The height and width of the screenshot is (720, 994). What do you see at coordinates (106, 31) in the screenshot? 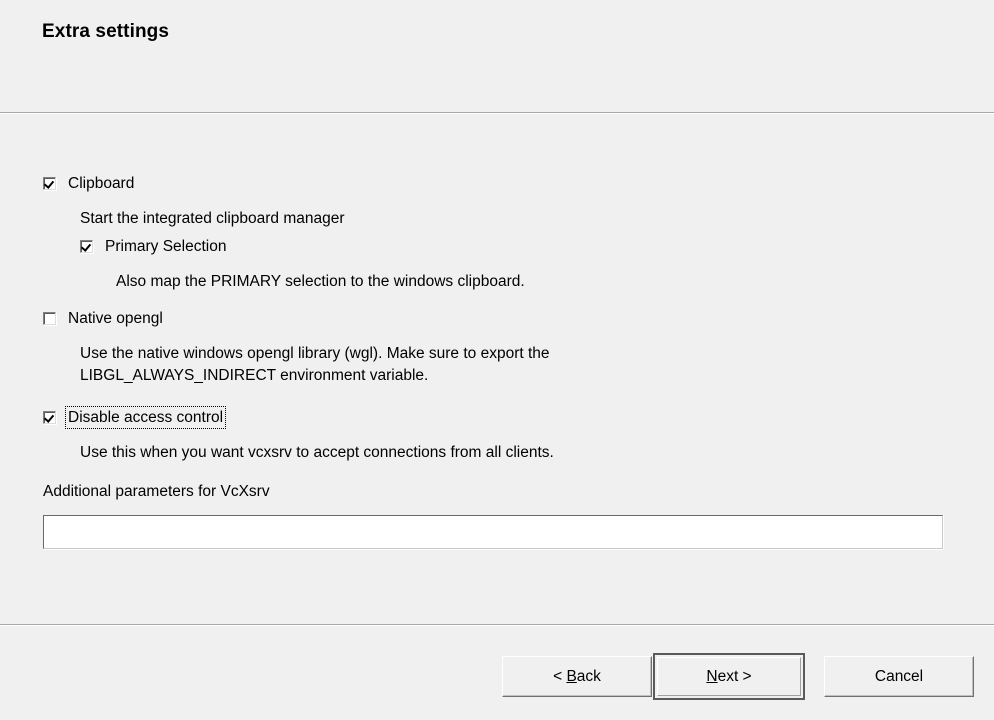
I see `page-title: Extra settings` at bounding box center [106, 31].